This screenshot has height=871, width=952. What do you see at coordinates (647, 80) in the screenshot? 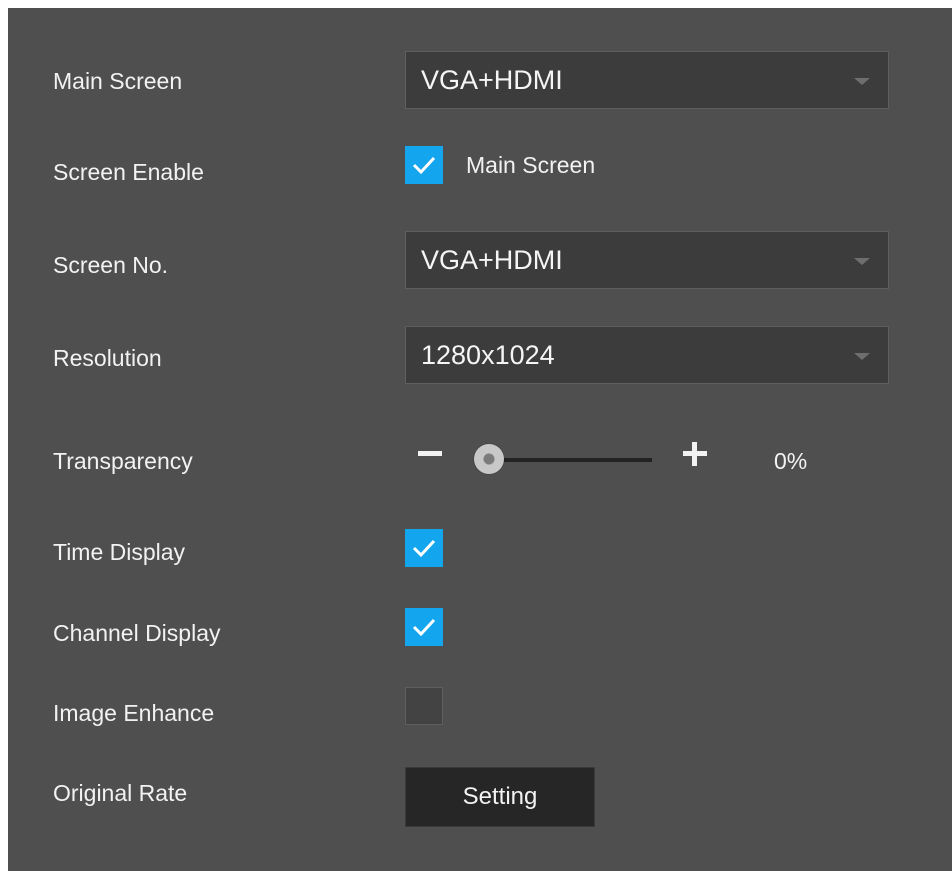
I see `main-screen-select: VGA+HDMI` at bounding box center [647, 80].